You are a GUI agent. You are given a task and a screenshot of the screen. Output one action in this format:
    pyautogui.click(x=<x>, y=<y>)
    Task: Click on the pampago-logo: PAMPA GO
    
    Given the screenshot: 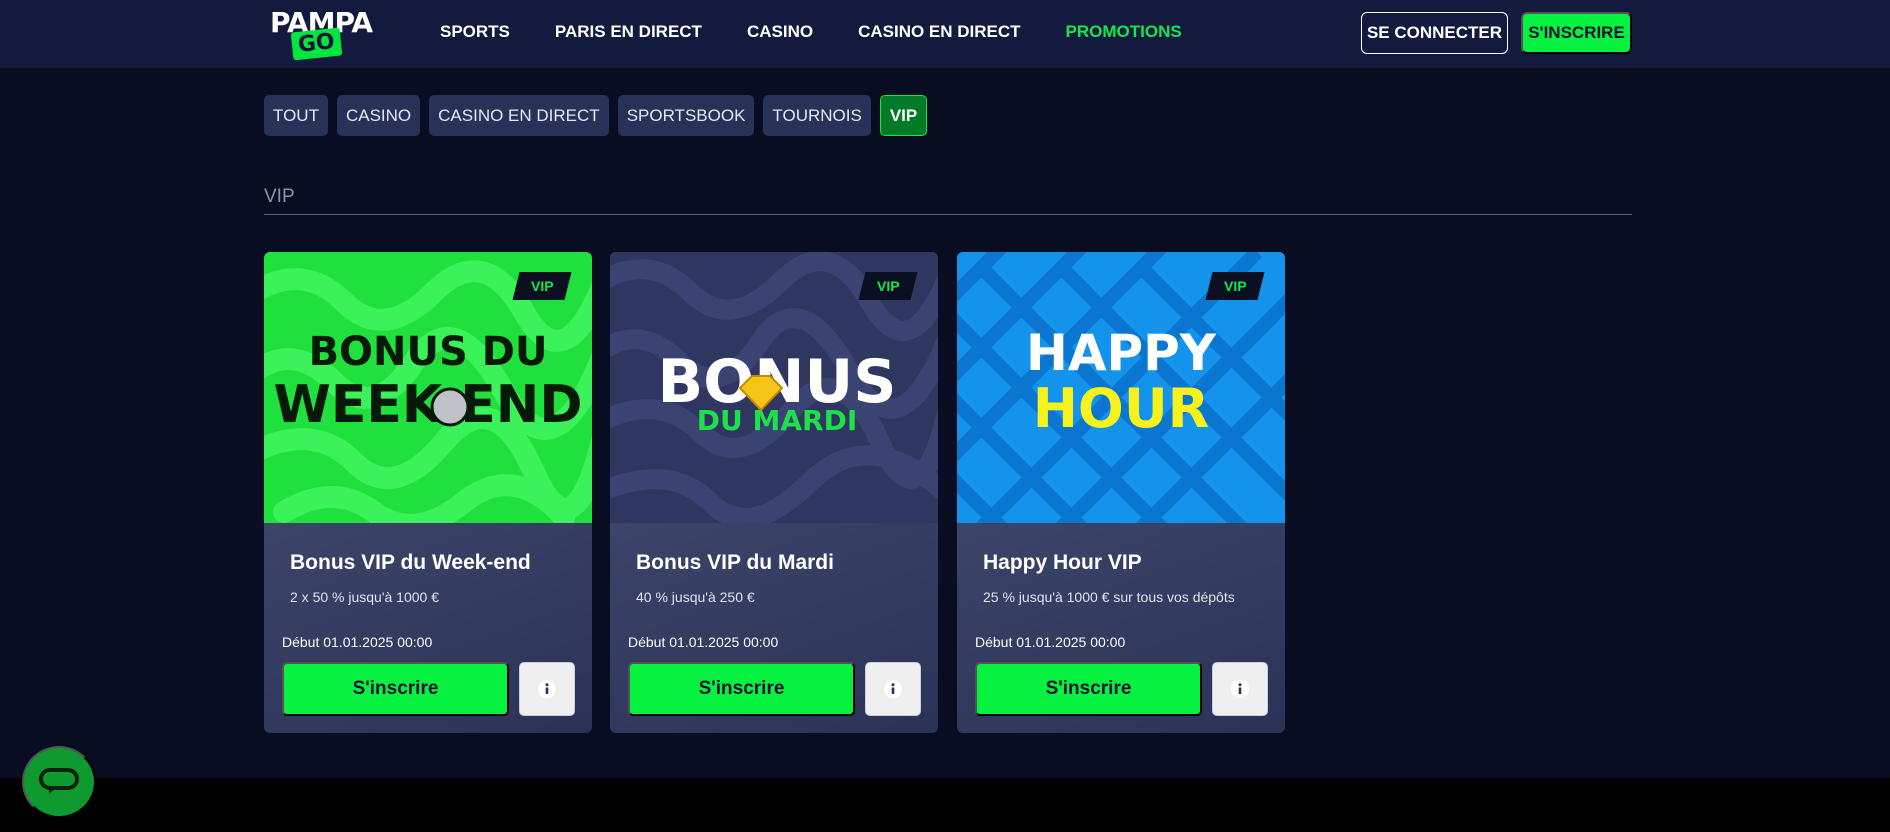 What is the action you would take?
    pyautogui.click(x=321, y=32)
    